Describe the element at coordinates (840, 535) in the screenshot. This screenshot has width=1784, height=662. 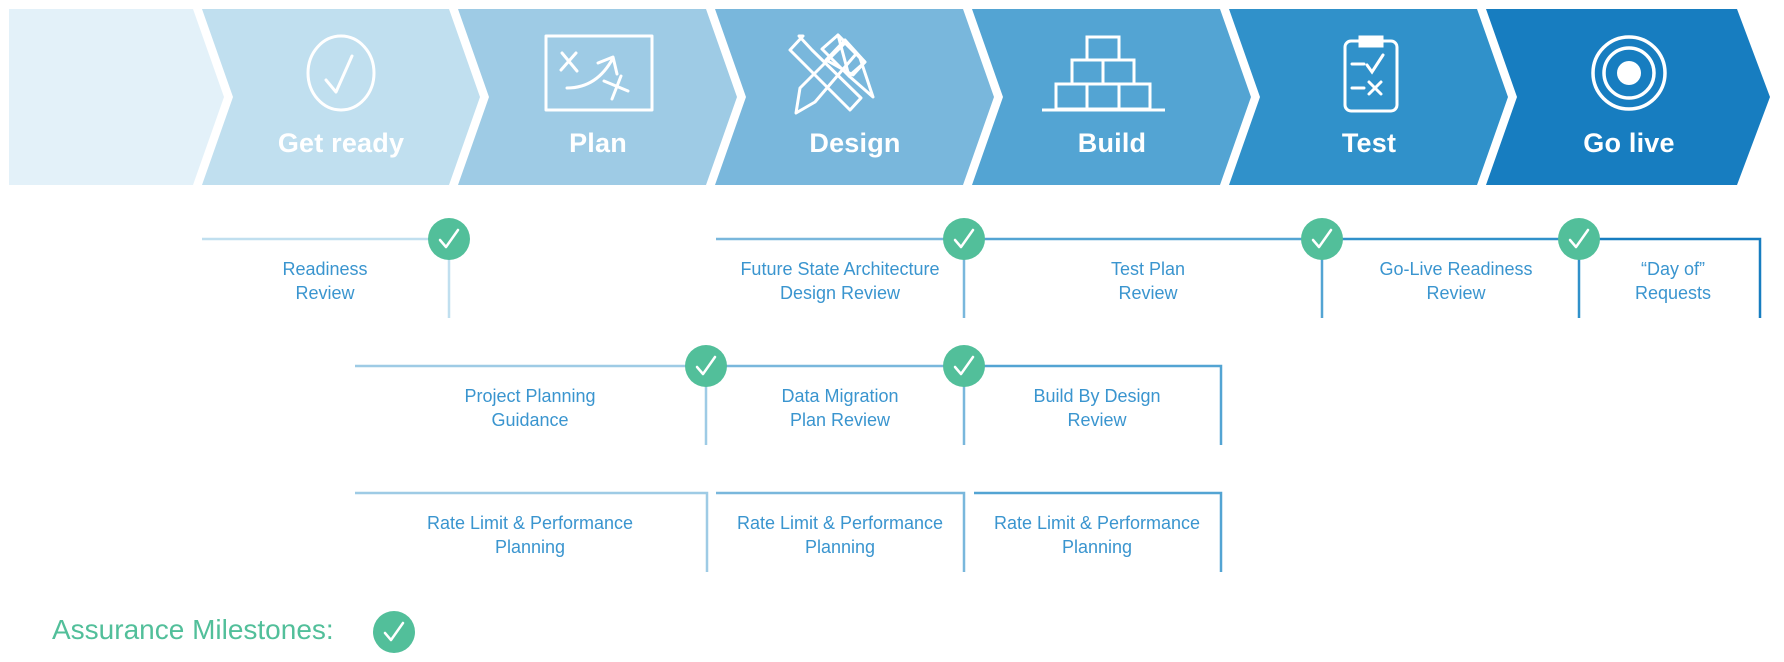
I see `rate-limit-planning-2: Rate Limit & Performance Planning` at that location.